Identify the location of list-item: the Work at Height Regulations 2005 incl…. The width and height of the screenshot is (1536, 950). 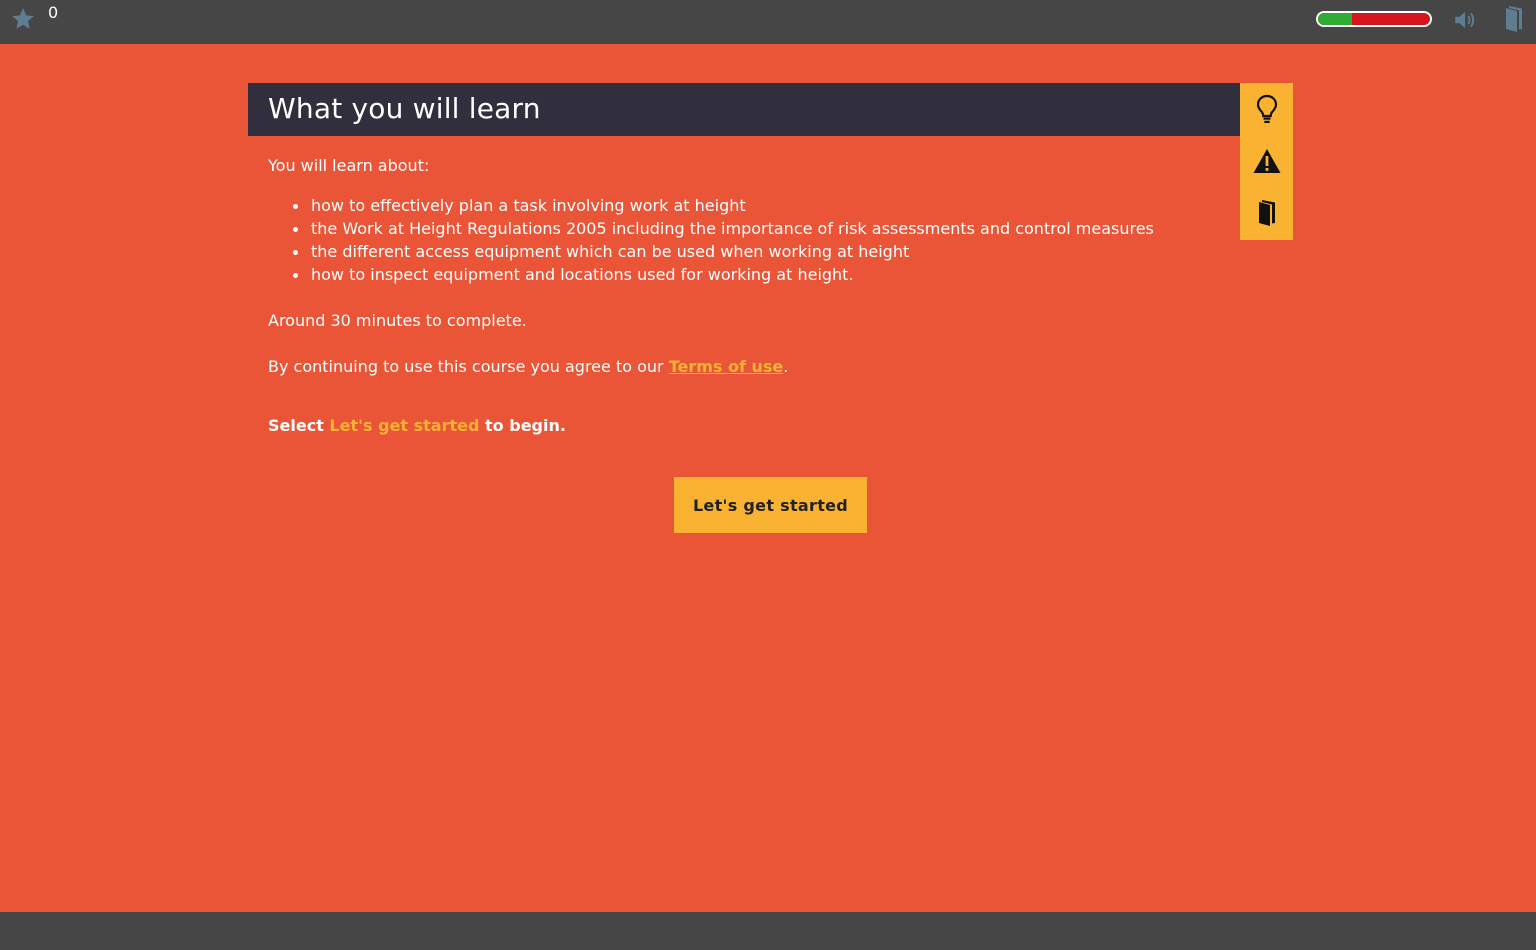
(760, 228).